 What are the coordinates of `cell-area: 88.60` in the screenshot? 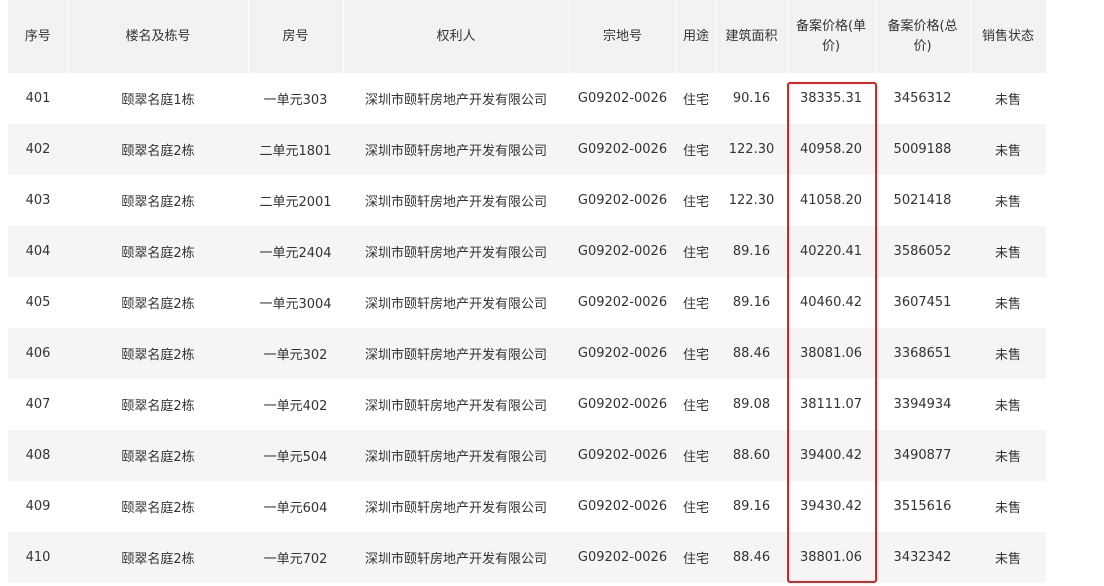 It's located at (751, 455).